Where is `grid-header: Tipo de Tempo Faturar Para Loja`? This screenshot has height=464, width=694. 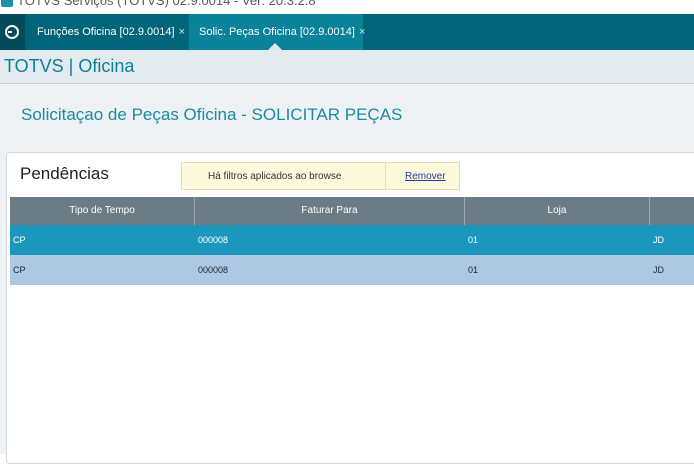 grid-header: Tipo de Tempo Faturar Para Loja is located at coordinates (352, 211).